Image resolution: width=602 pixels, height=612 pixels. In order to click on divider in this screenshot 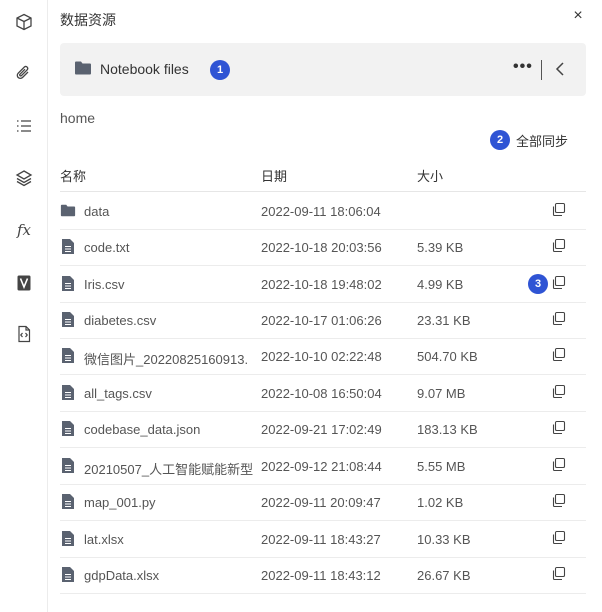, I will do `click(541, 70)`.